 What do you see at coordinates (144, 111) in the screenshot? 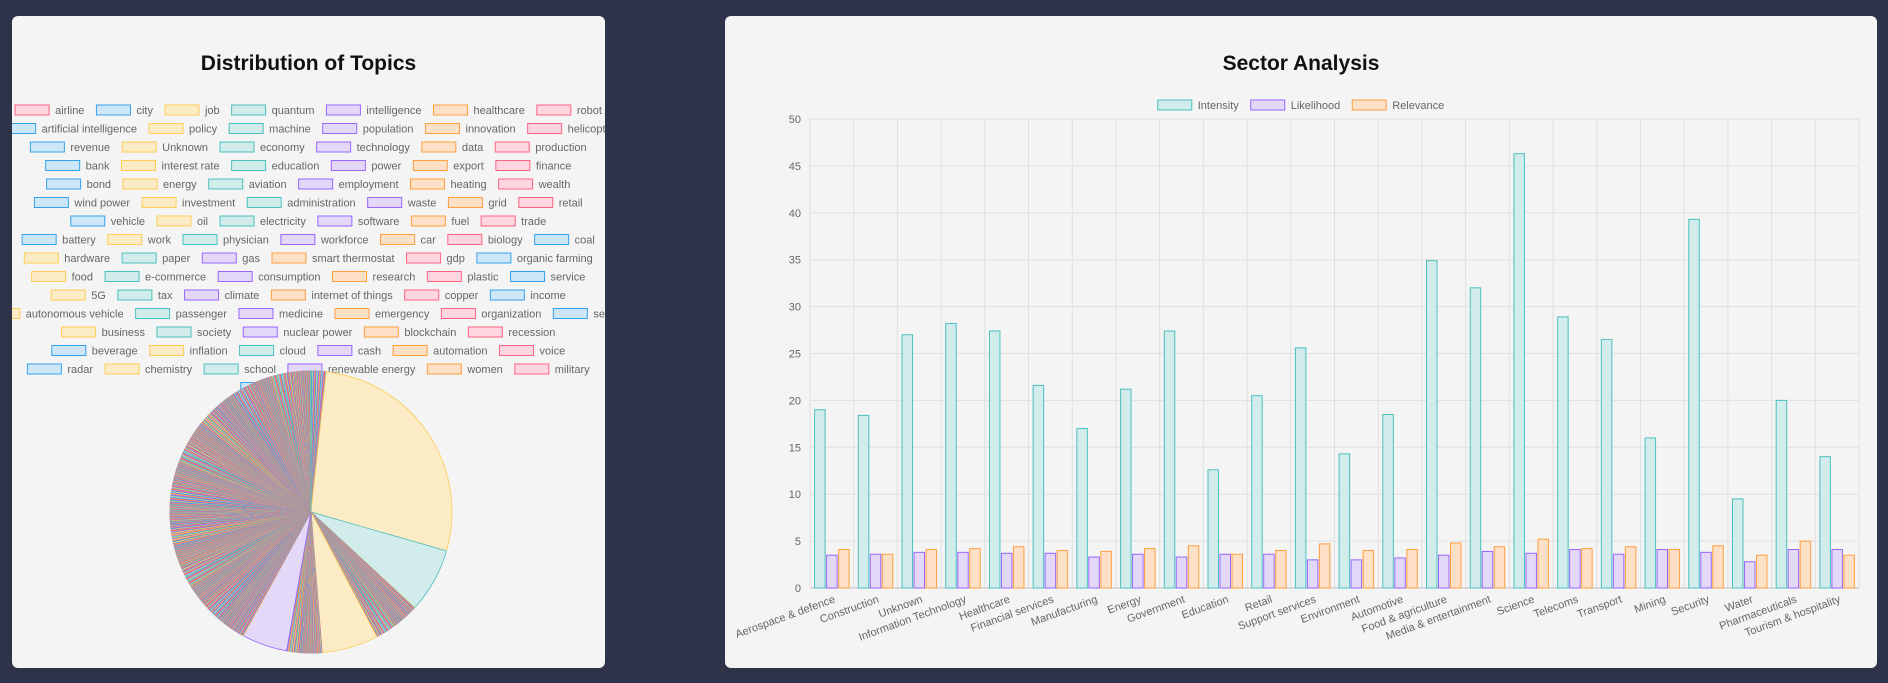
I see `legend-label: city` at bounding box center [144, 111].